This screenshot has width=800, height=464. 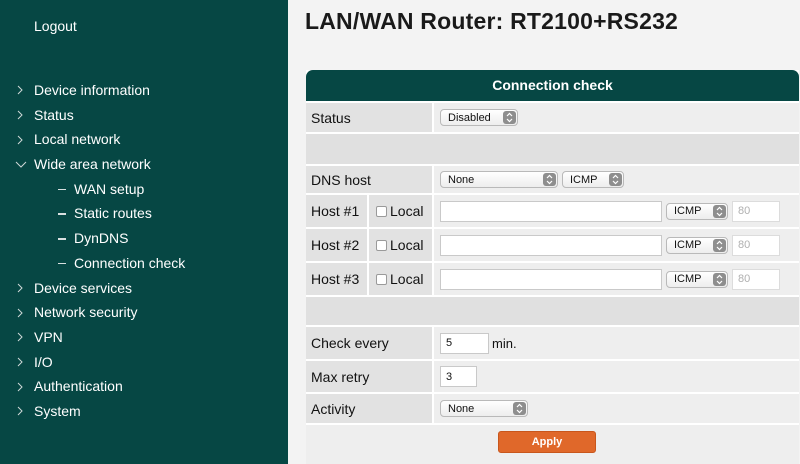 What do you see at coordinates (492, 21) in the screenshot?
I see `page-title: LAN/WAN Router: RT2100+RS232` at bounding box center [492, 21].